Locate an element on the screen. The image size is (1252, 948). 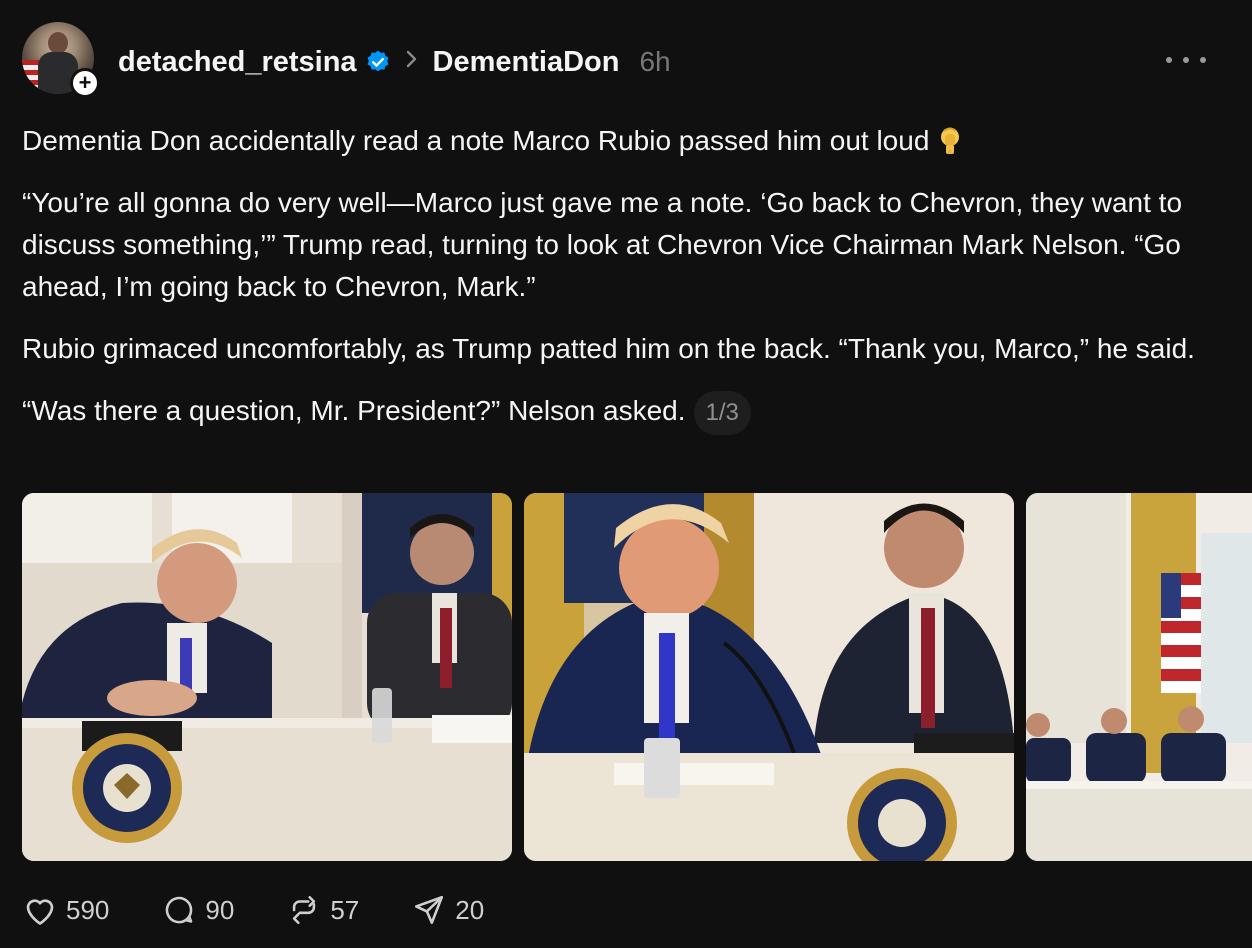
avatar: + is located at coordinates (61, 60).